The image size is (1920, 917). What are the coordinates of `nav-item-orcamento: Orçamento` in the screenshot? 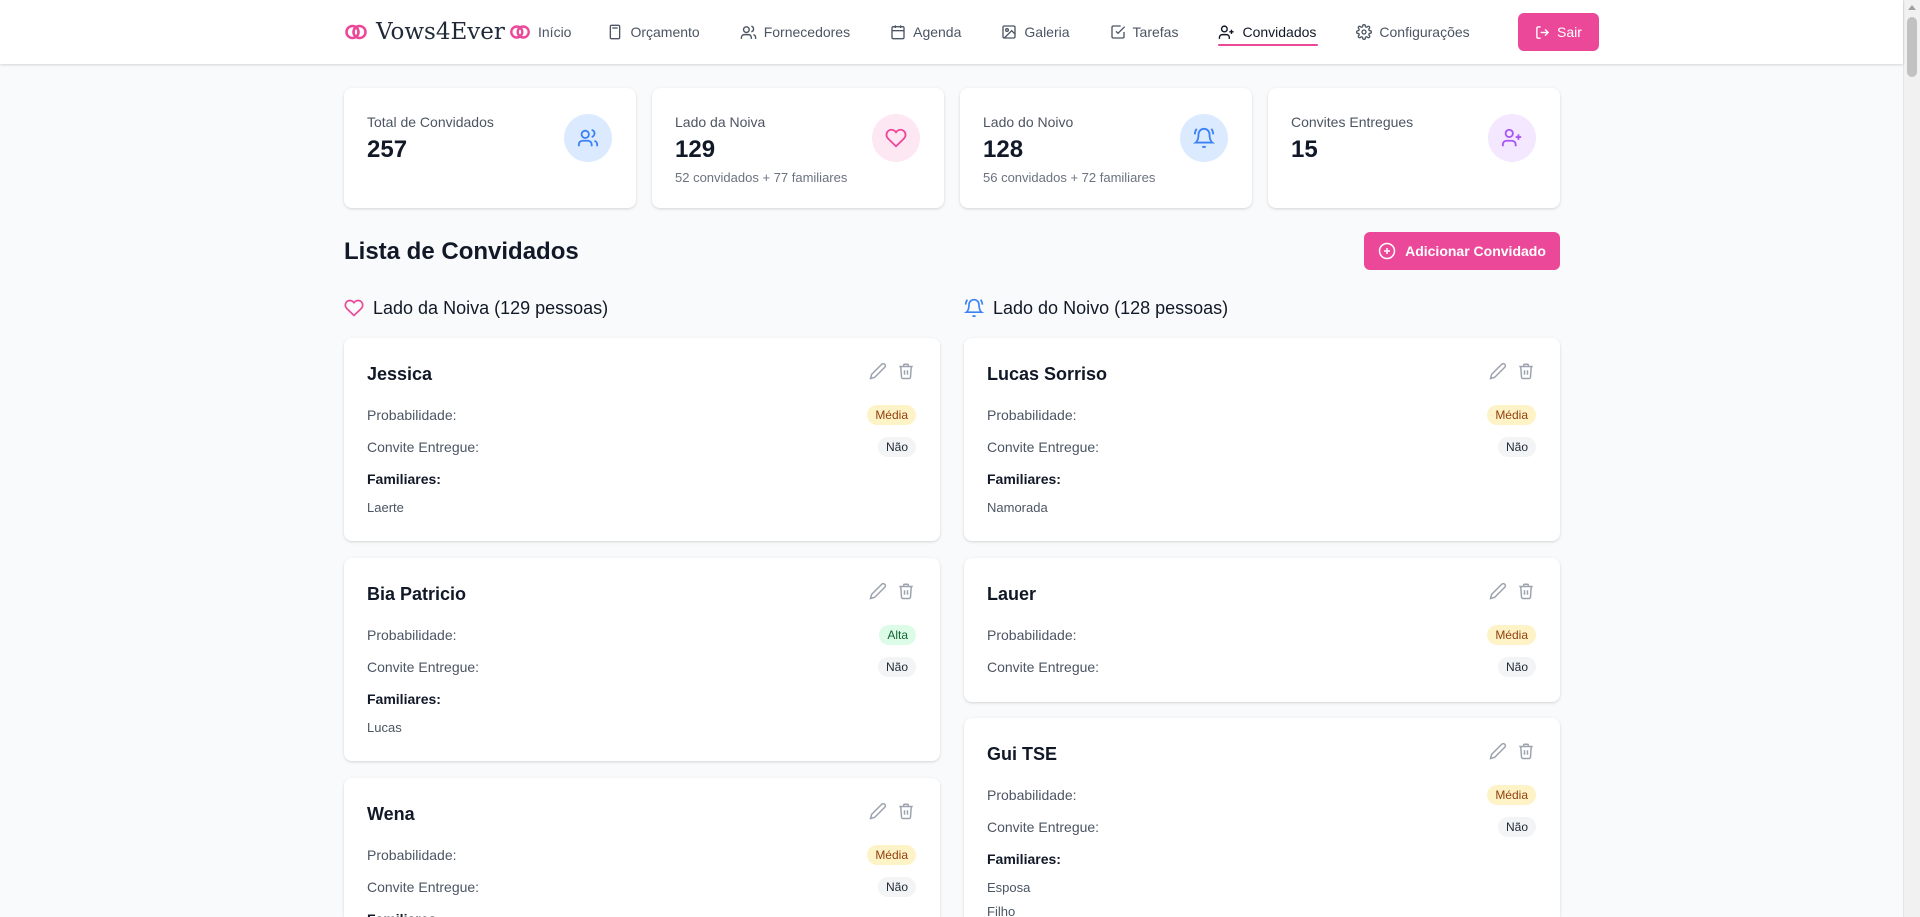 It's located at (653, 32).